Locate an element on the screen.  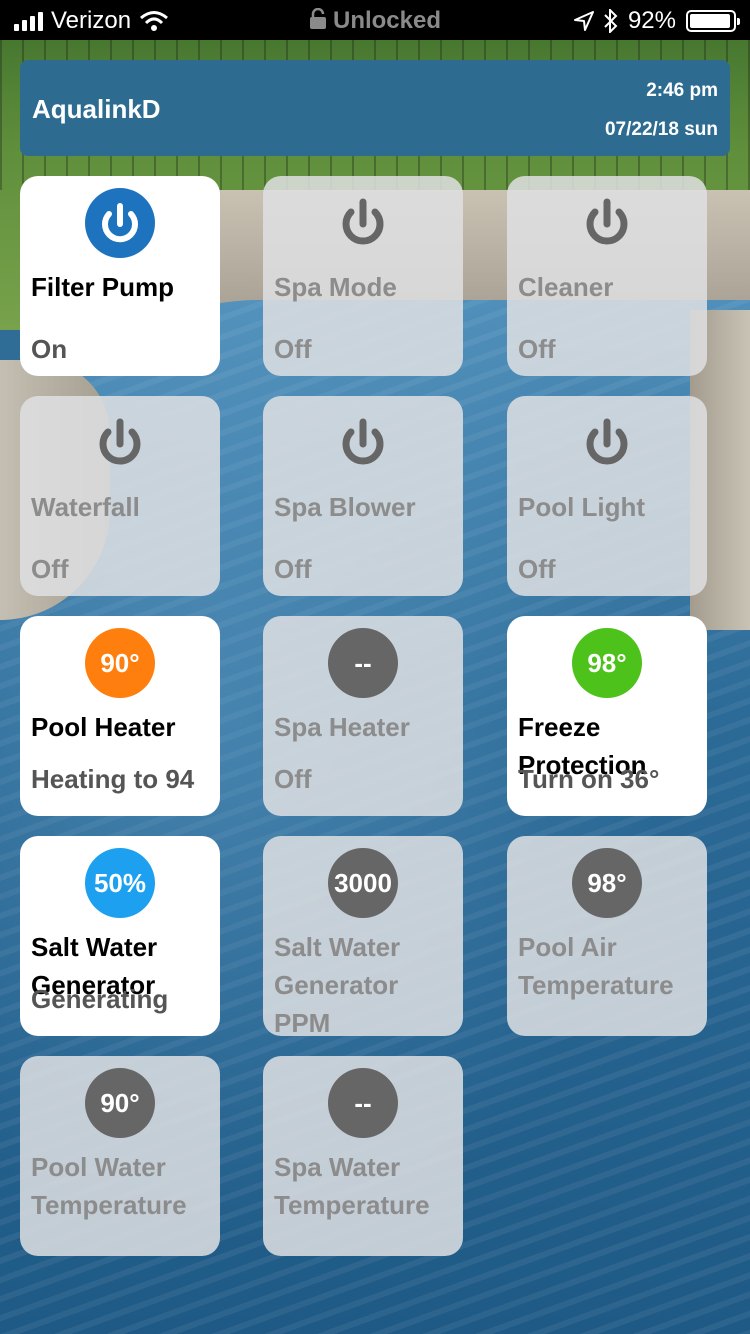
tile-spa-heater: -- Spa Heater Off is located at coordinates (363, 716).